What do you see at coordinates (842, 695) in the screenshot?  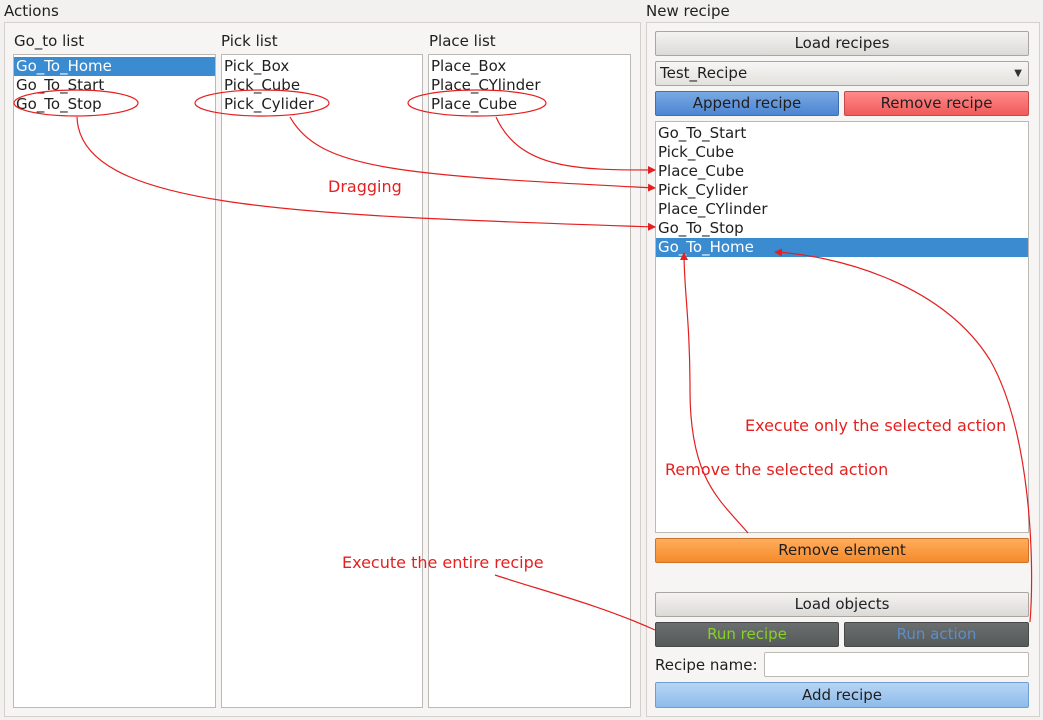 I see `add-recipe-button: Add recipe` at bounding box center [842, 695].